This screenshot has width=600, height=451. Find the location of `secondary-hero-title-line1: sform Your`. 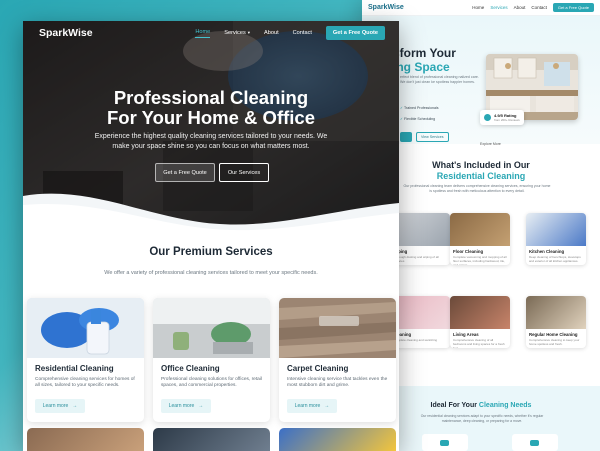

secondary-hero-title-line1: sform Your is located at coordinates (424, 53).